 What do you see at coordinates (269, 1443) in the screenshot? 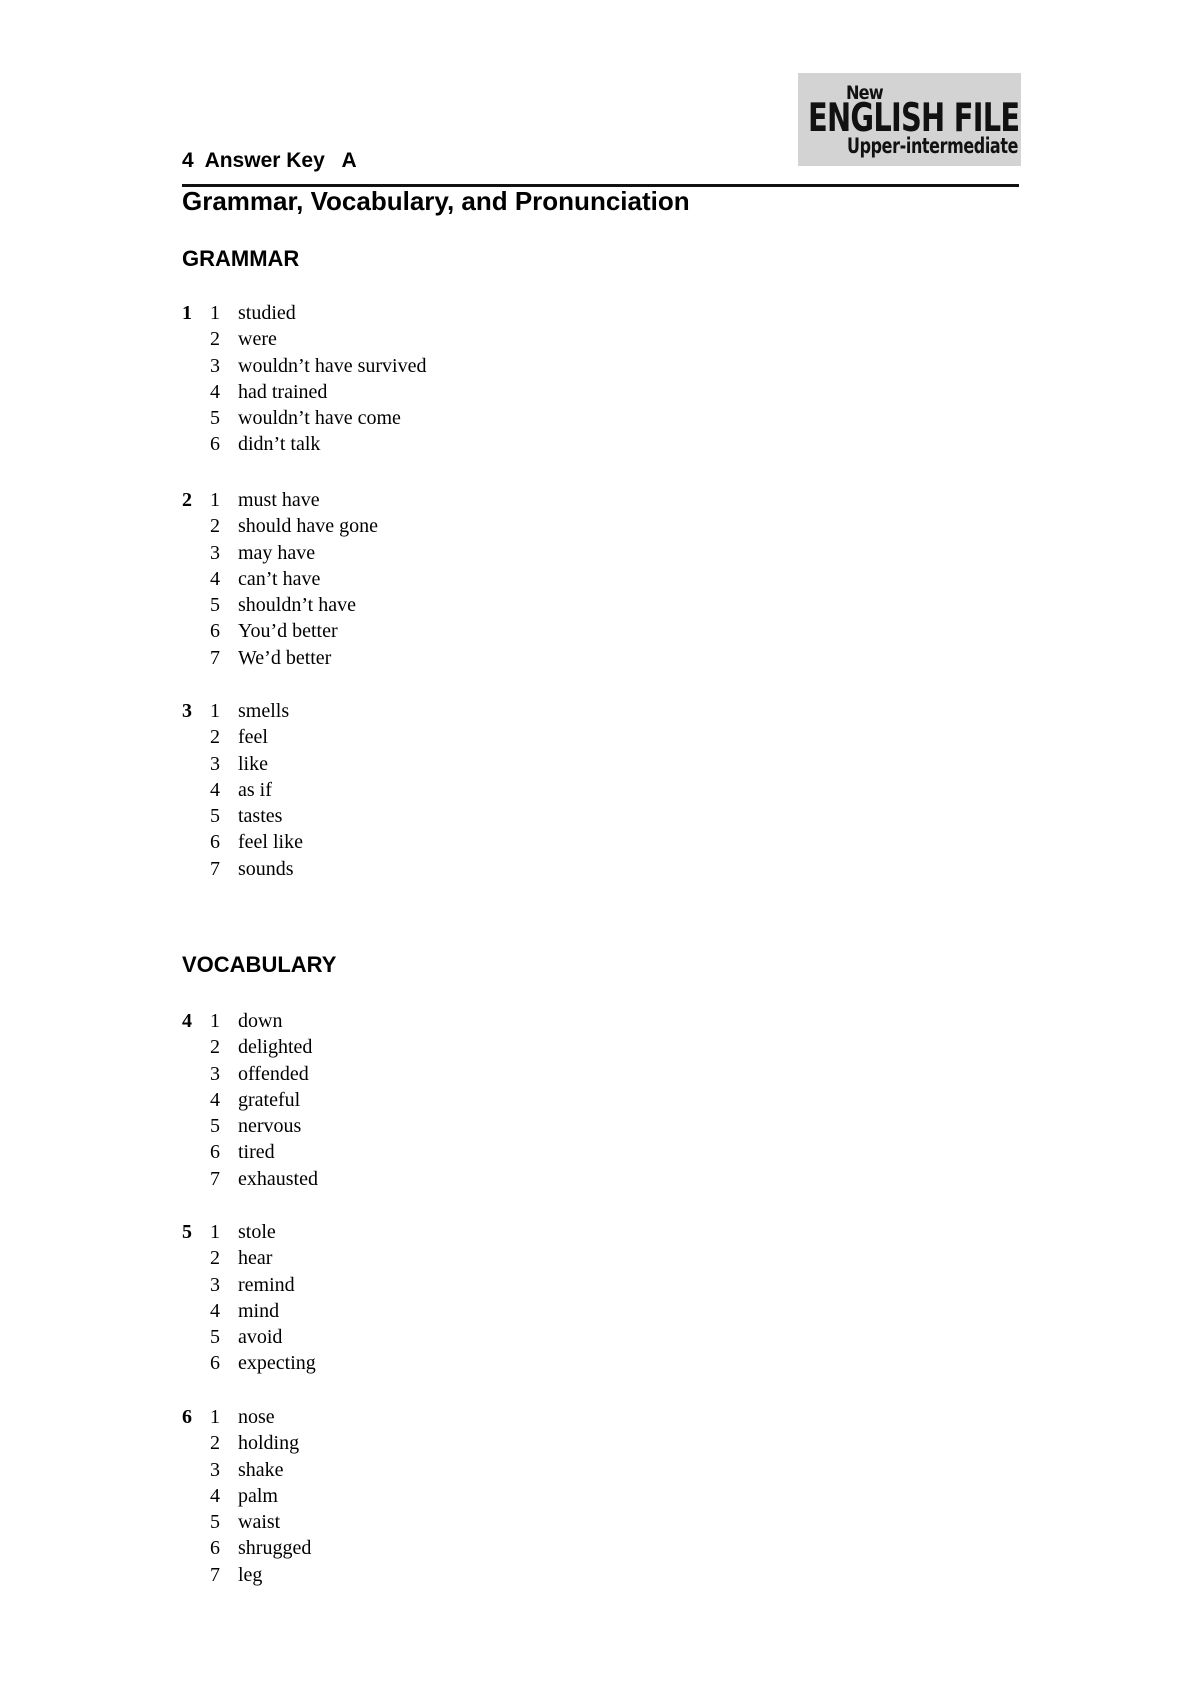
I see `answer-text: holding` at bounding box center [269, 1443].